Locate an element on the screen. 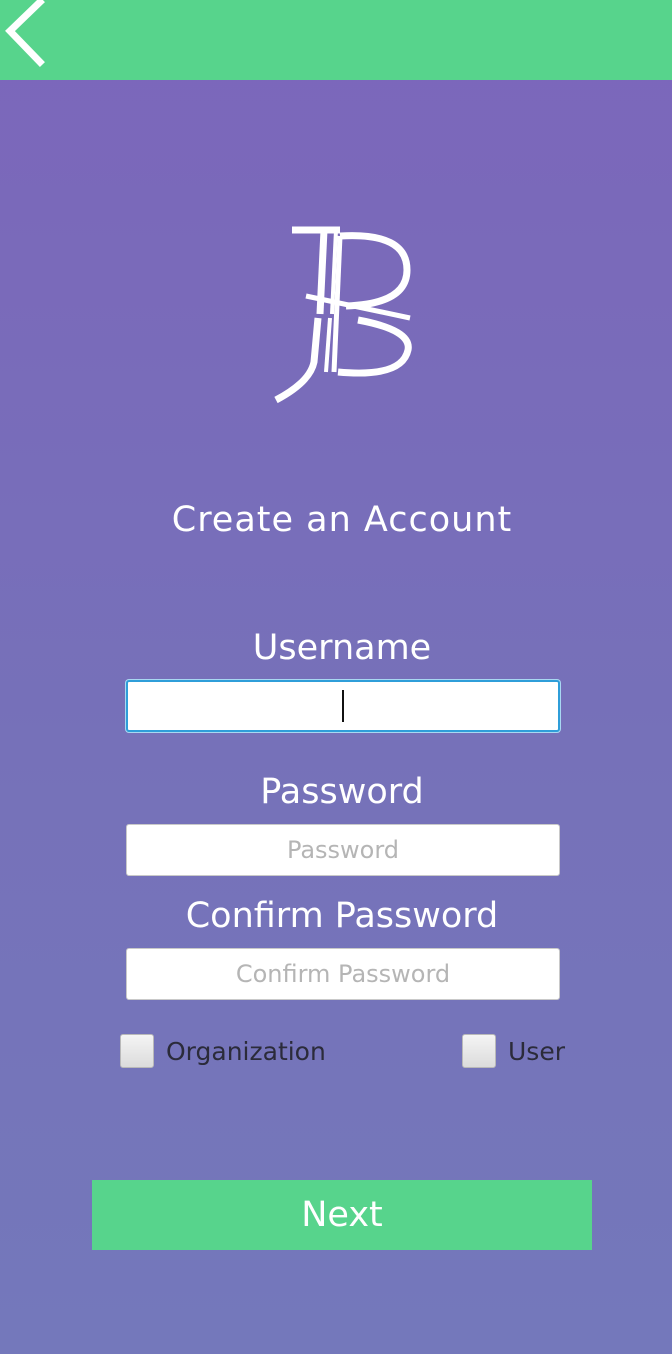  text-caret is located at coordinates (343, 706).